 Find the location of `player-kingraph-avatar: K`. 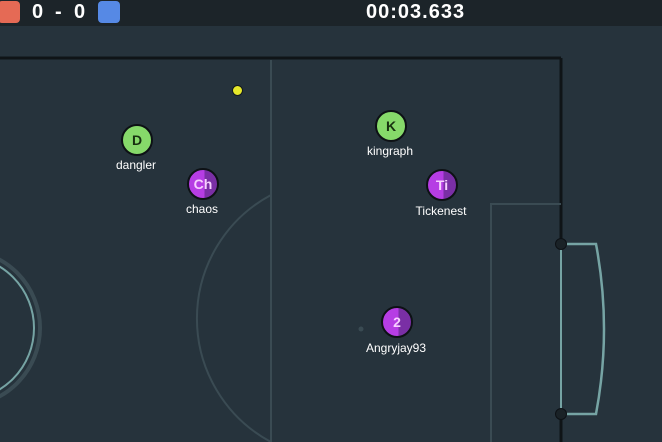

player-kingraph-avatar: K is located at coordinates (391, 126).